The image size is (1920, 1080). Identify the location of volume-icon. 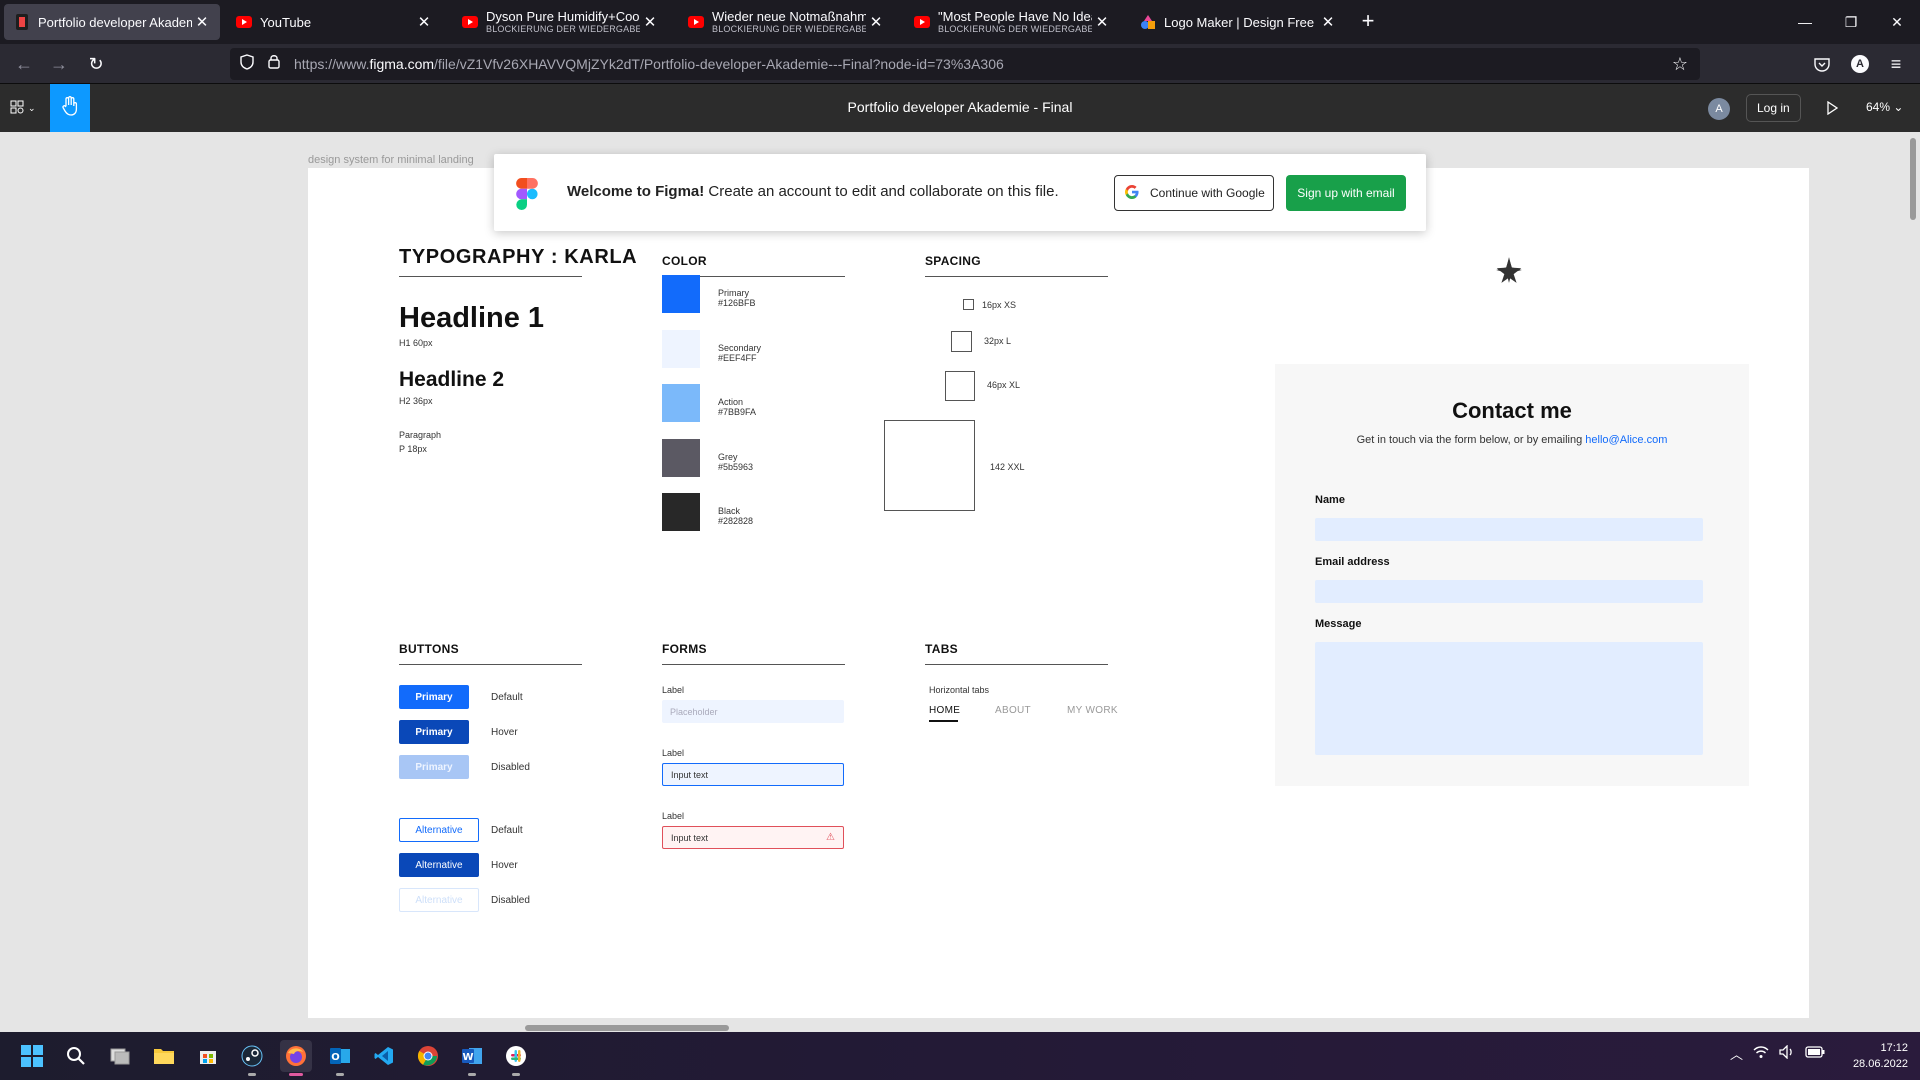
(1787, 1053).